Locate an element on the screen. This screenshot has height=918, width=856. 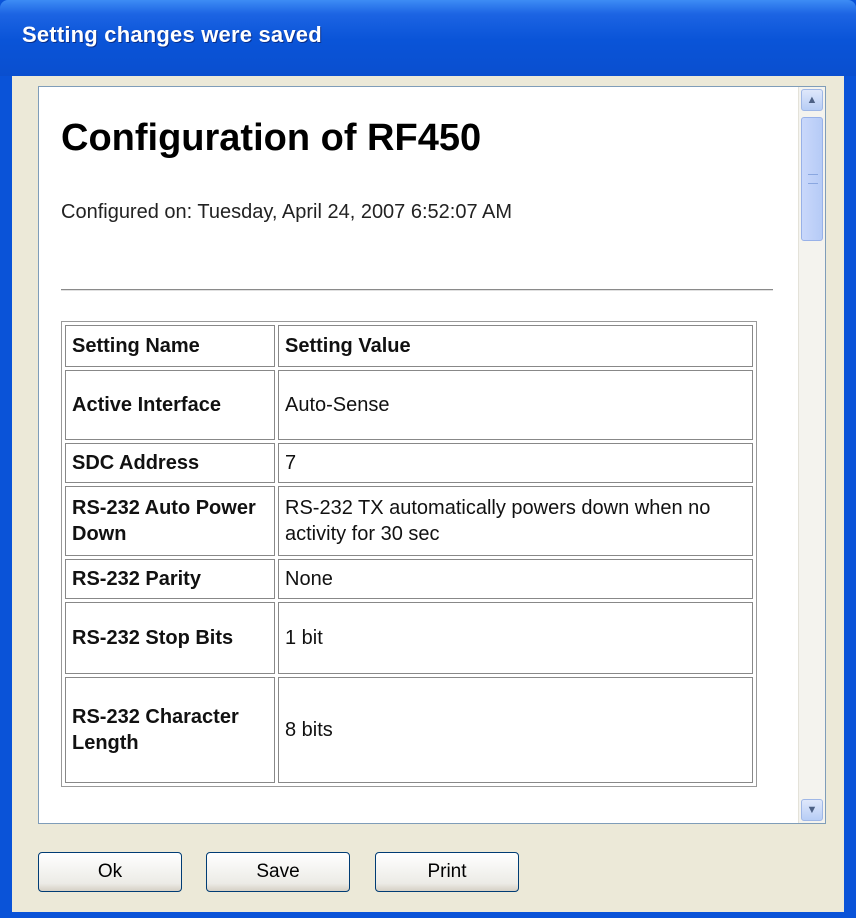
setting-name: SDC Address is located at coordinates (170, 463).